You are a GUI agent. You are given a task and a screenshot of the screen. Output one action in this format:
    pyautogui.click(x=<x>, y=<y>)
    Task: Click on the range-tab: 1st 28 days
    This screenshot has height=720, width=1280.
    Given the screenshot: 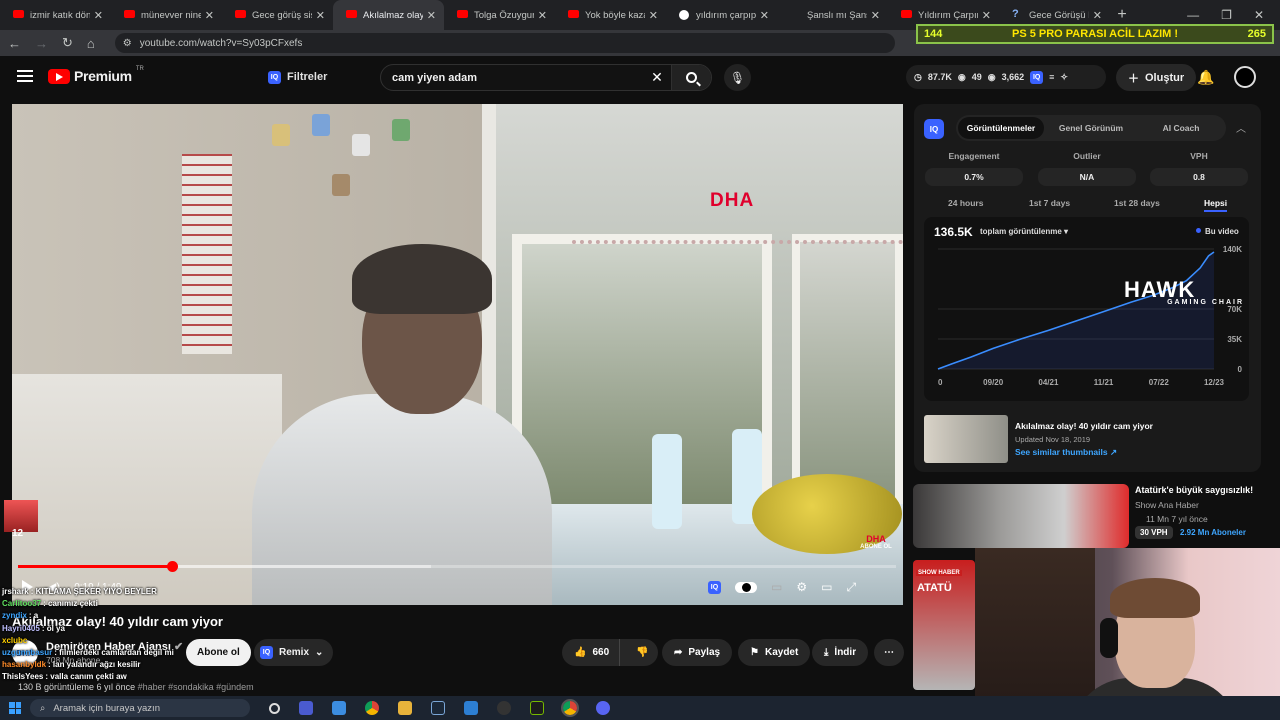 What is the action you would take?
    pyautogui.click(x=1137, y=203)
    